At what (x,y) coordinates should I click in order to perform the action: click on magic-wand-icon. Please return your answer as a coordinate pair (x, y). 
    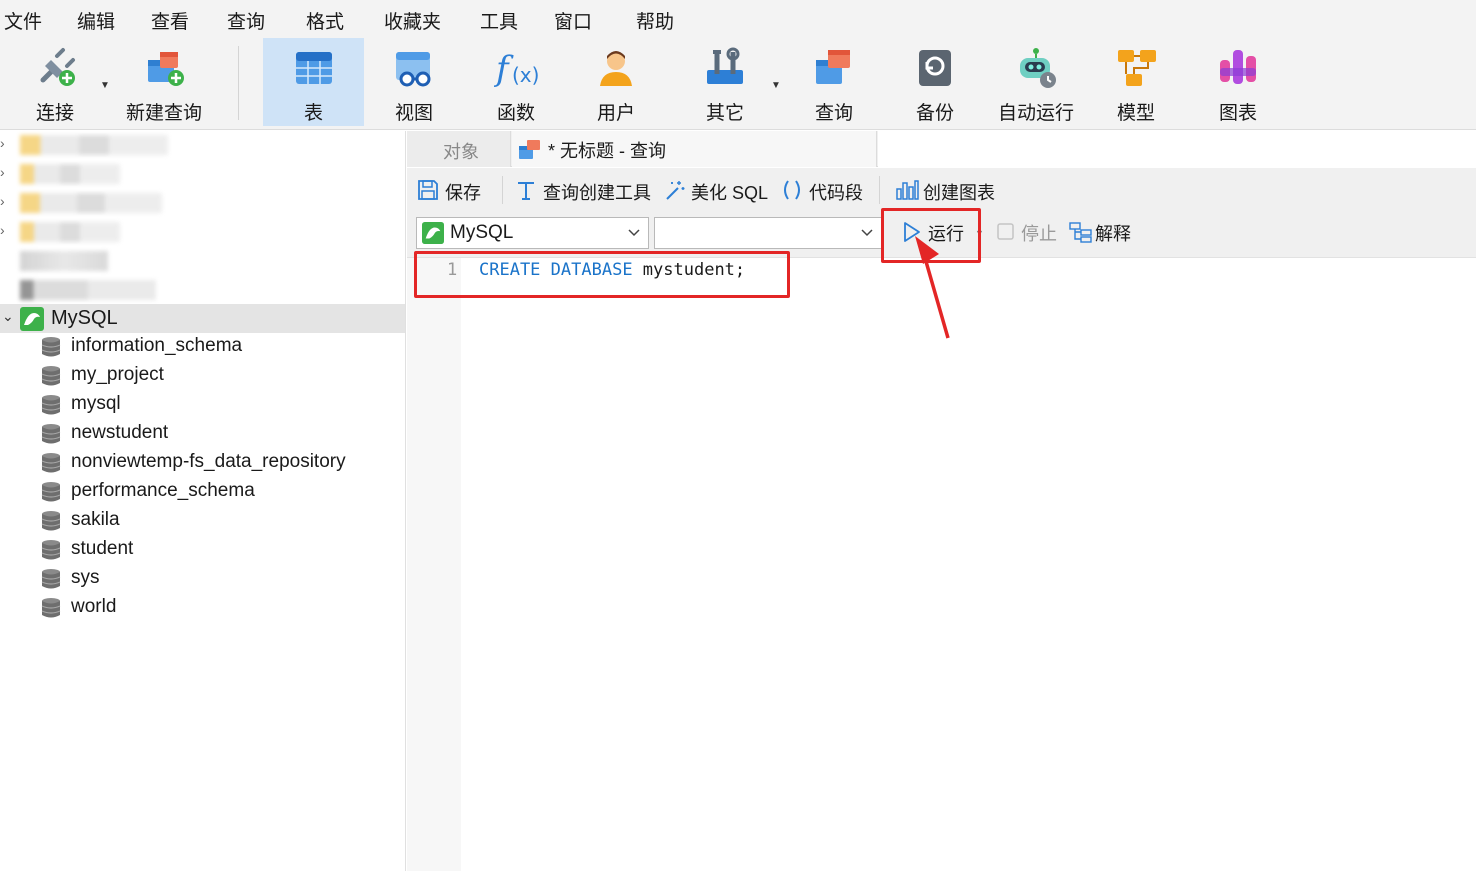
    Looking at the image, I should click on (675, 190).